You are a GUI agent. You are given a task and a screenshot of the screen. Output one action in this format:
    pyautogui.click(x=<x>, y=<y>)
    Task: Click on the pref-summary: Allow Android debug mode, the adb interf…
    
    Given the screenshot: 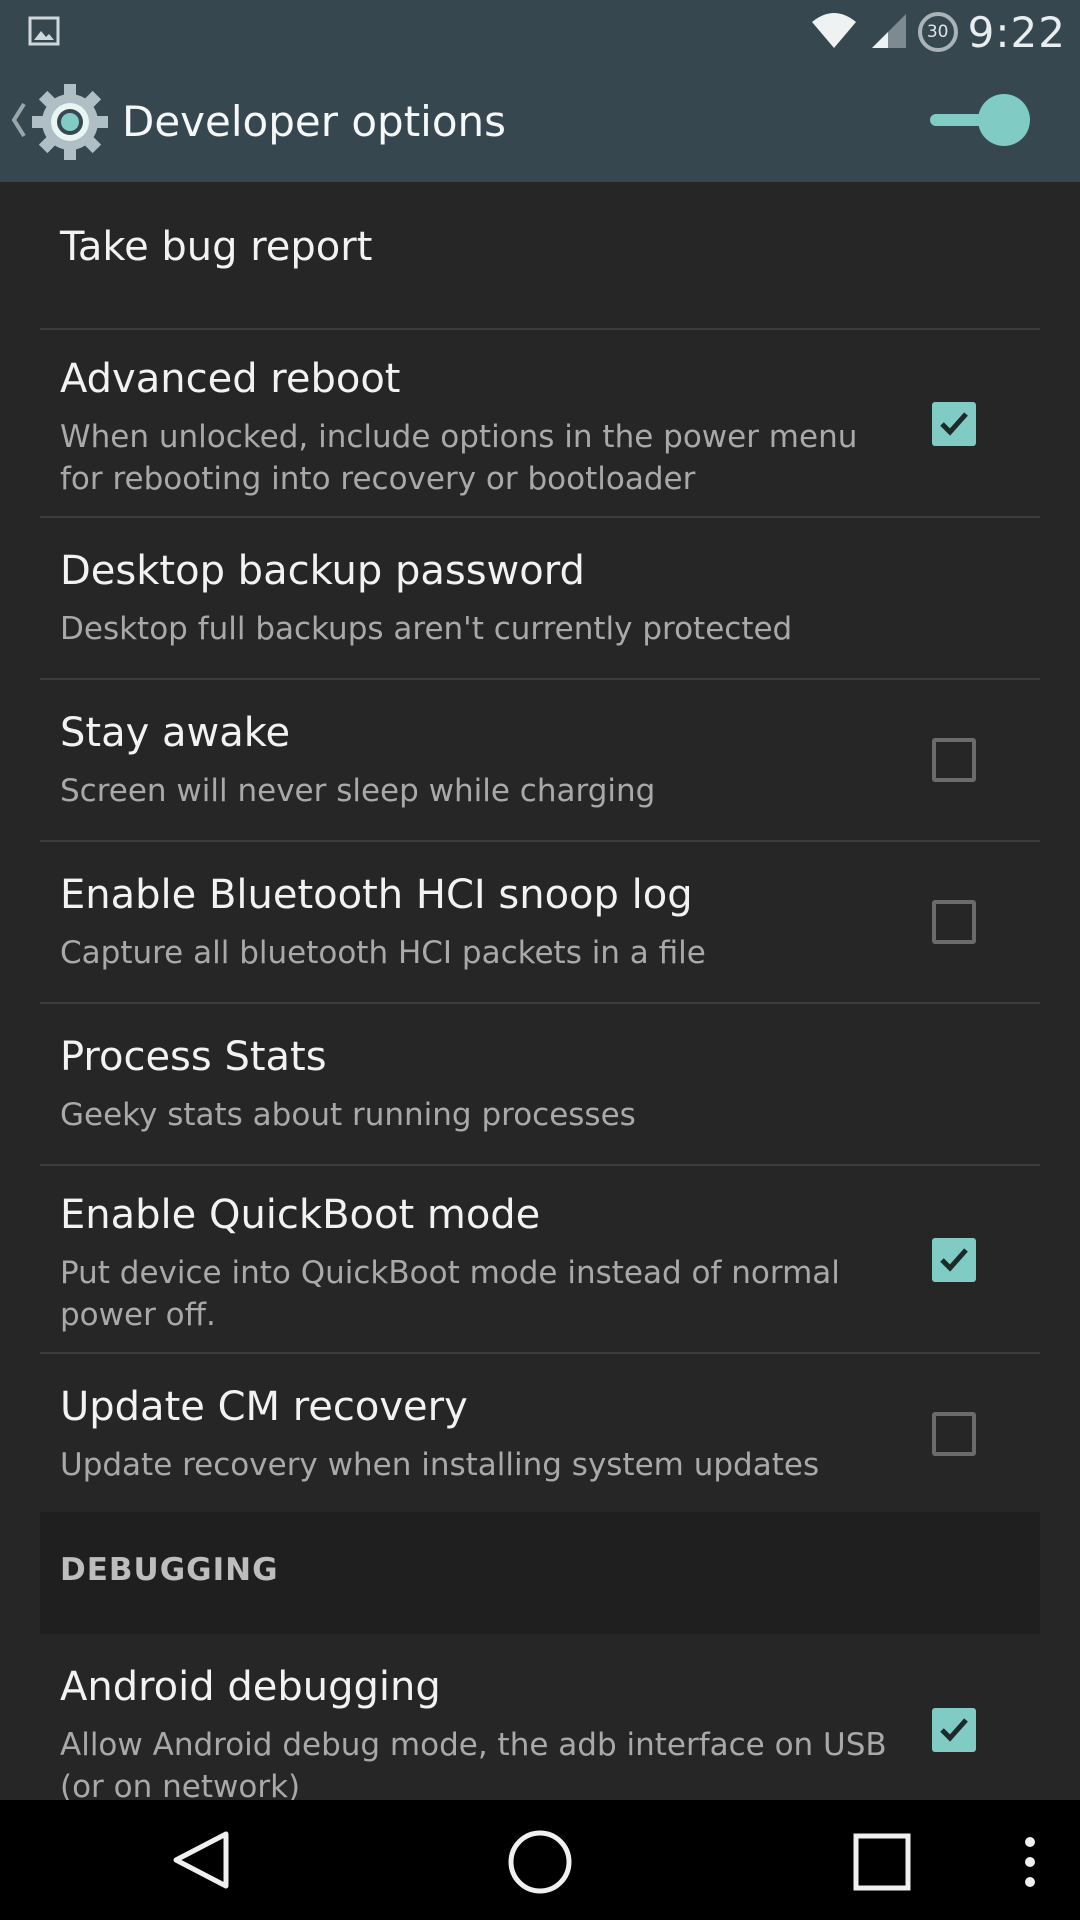 What is the action you would take?
    pyautogui.click(x=473, y=1763)
    